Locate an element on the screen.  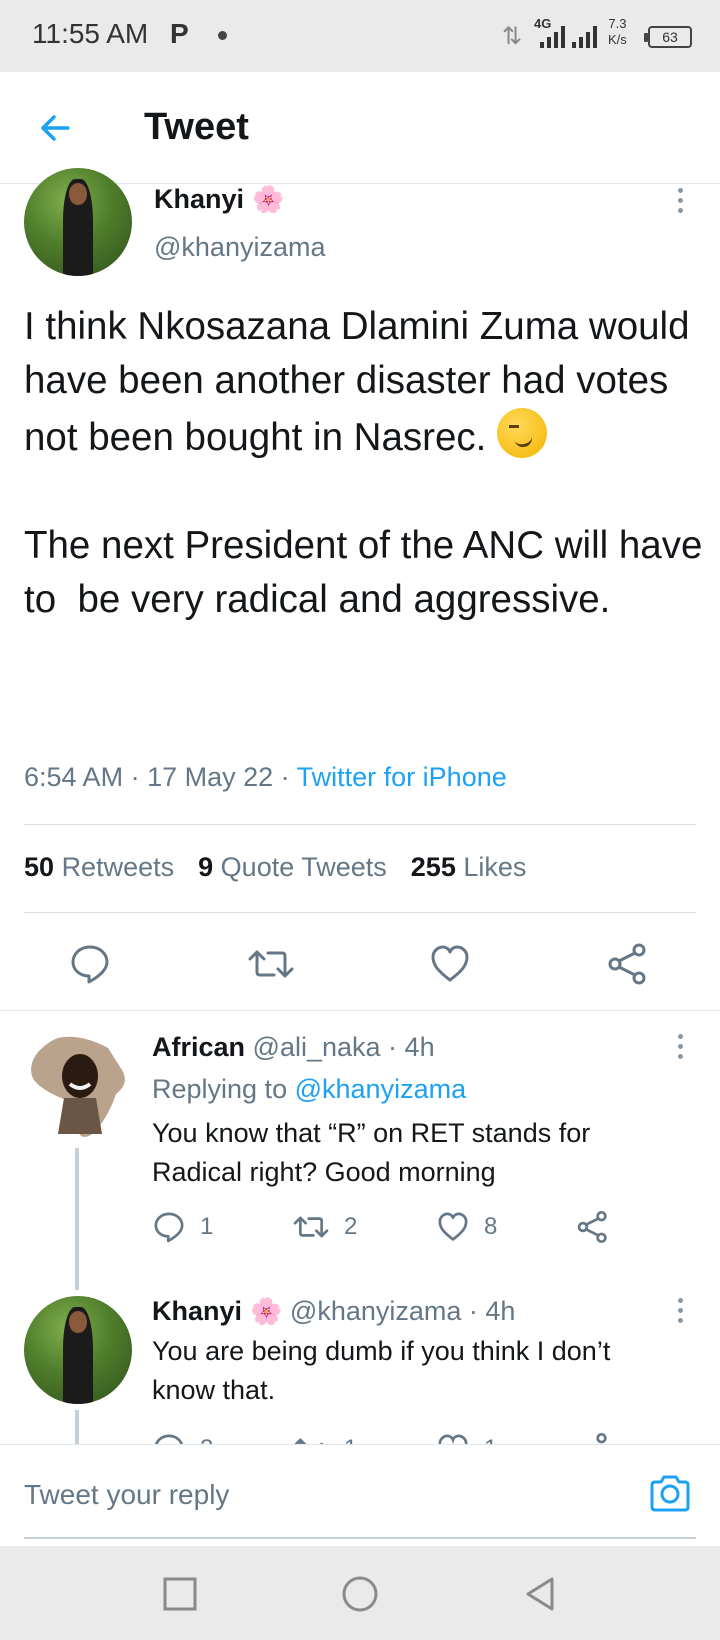
reply-avatar-khanyi is located at coordinates (78, 1350).